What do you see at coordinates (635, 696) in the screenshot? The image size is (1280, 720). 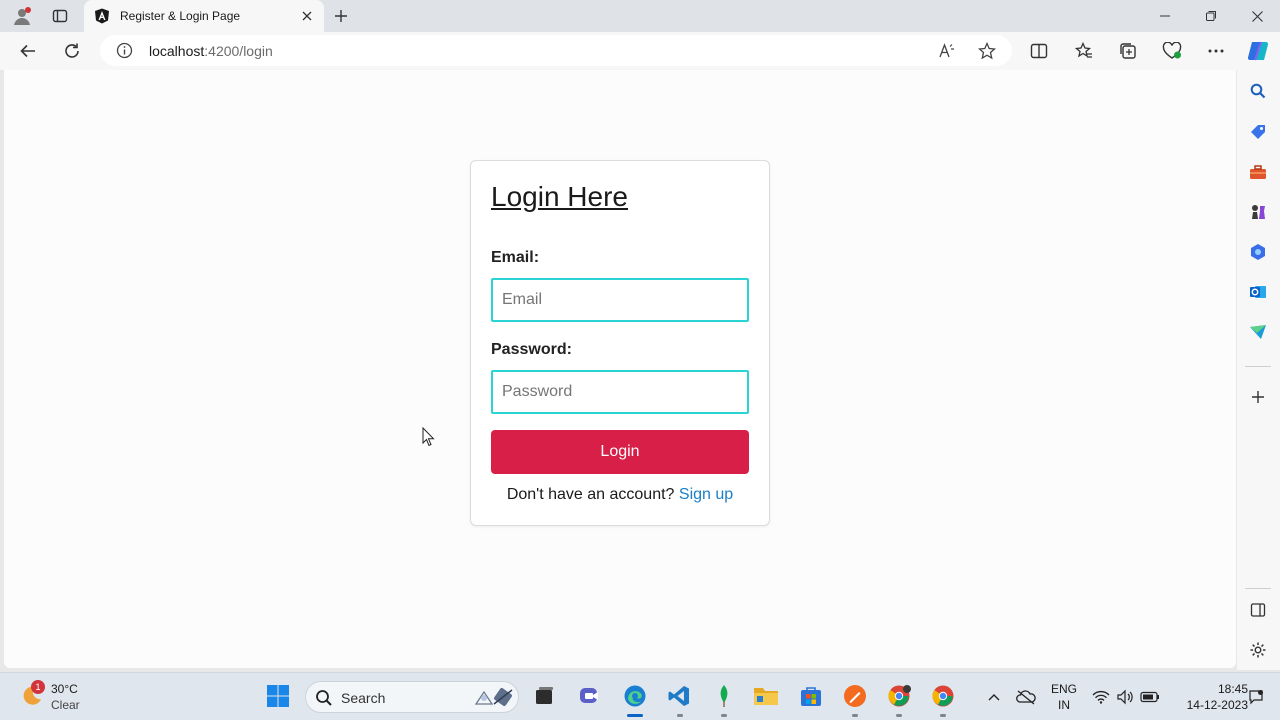 I see `edge-icon` at bounding box center [635, 696].